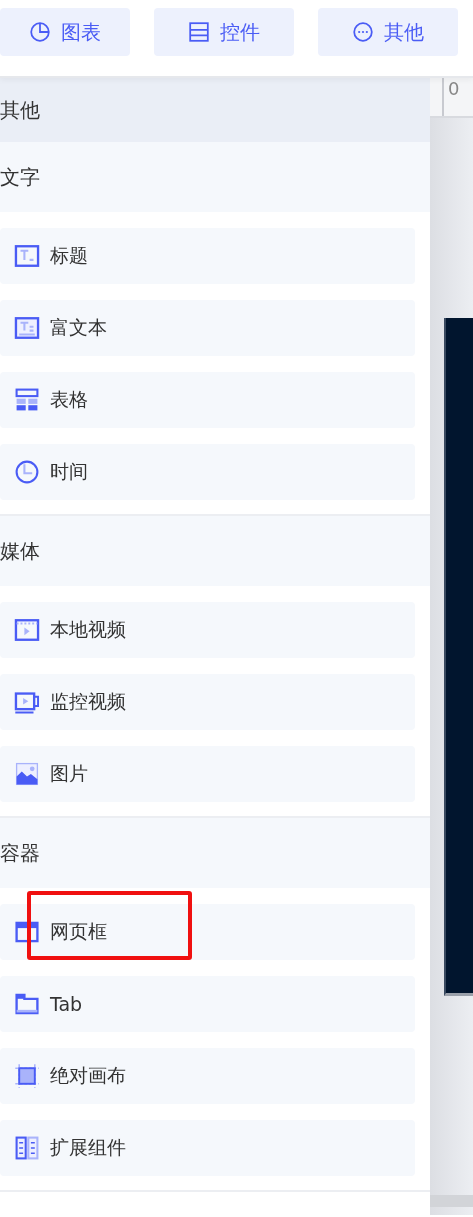  Describe the element at coordinates (388, 32) in the screenshot. I see `category-tab: 其他` at that location.